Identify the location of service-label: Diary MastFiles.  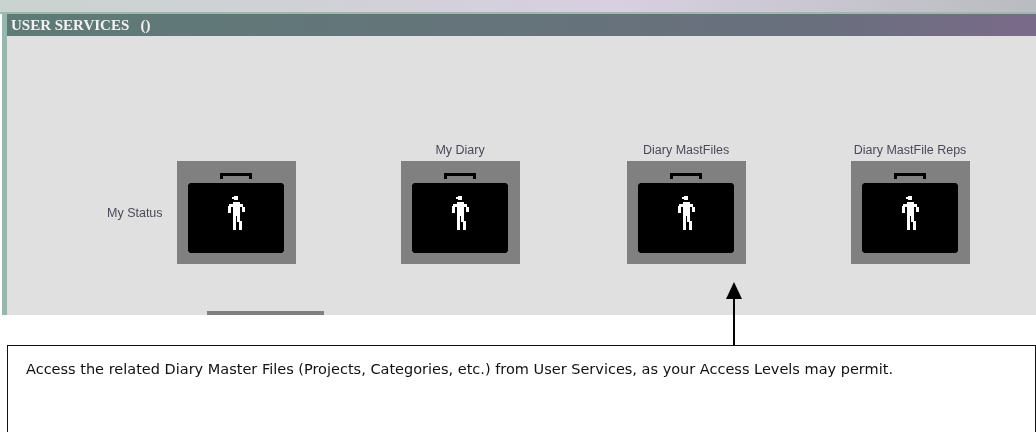
(686, 150).